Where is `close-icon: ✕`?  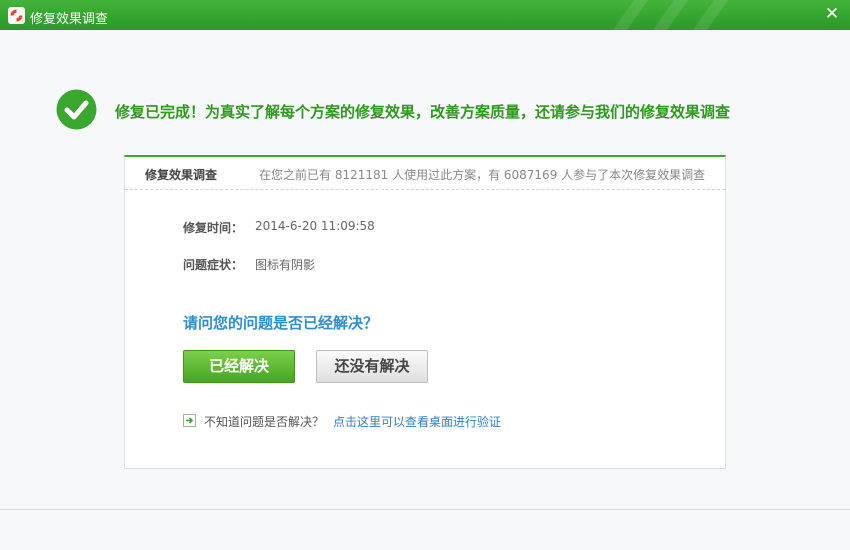
close-icon: ✕ is located at coordinates (832, 14).